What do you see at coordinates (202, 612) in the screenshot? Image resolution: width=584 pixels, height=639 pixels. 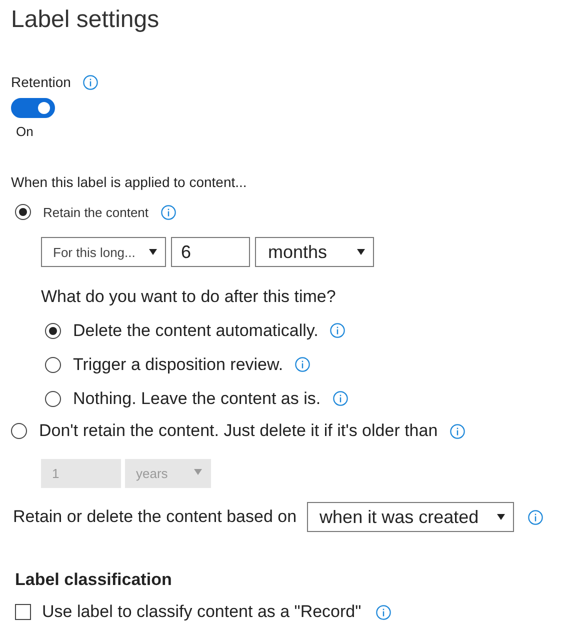 I see `checkbox-label: Use label to classify content as a "Record"` at bounding box center [202, 612].